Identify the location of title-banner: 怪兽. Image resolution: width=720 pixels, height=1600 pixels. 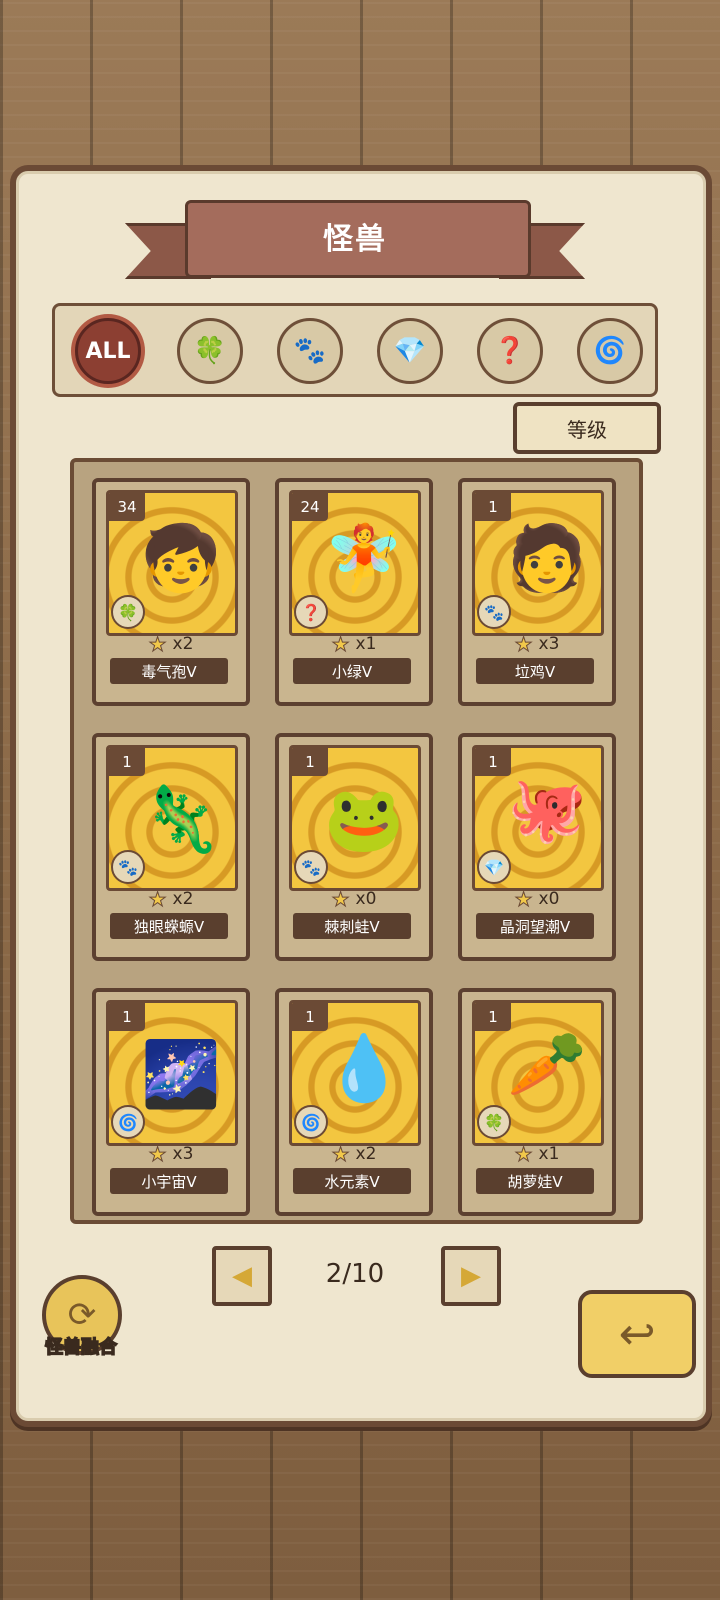
(355, 240).